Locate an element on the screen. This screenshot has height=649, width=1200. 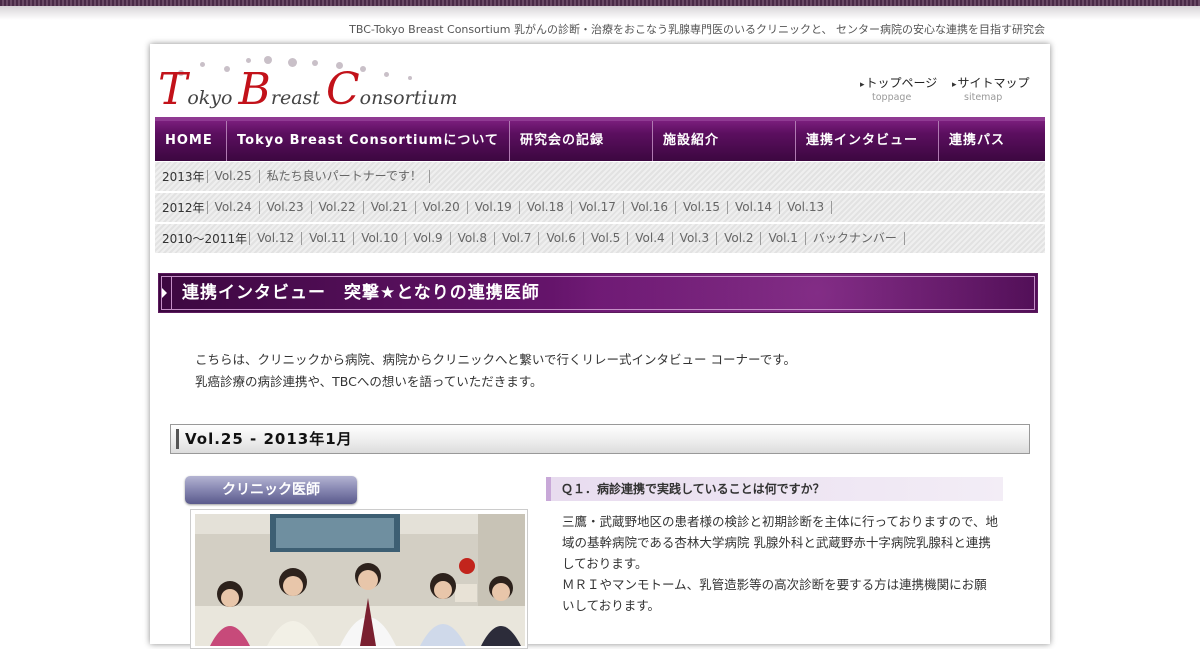
archive-link: Vol.1 is located at coordinates (782, 238).